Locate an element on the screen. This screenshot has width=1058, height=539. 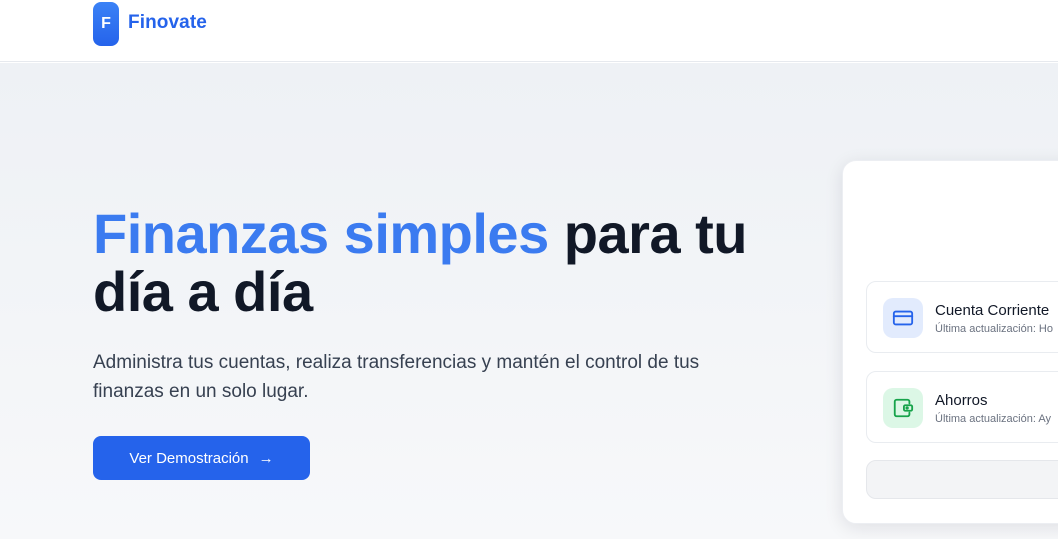
headline-accent: Finanzas simples is located at coordinates (321, 233).